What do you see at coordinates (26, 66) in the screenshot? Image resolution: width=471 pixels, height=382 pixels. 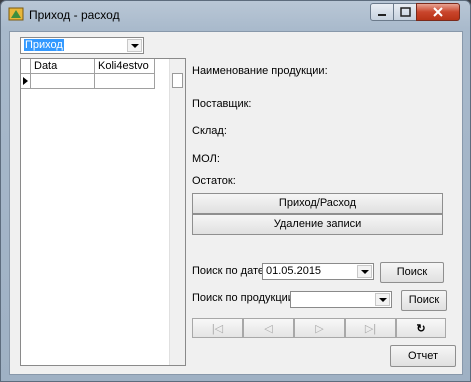 I see `grid-corner` at bounding box center [26, 66].